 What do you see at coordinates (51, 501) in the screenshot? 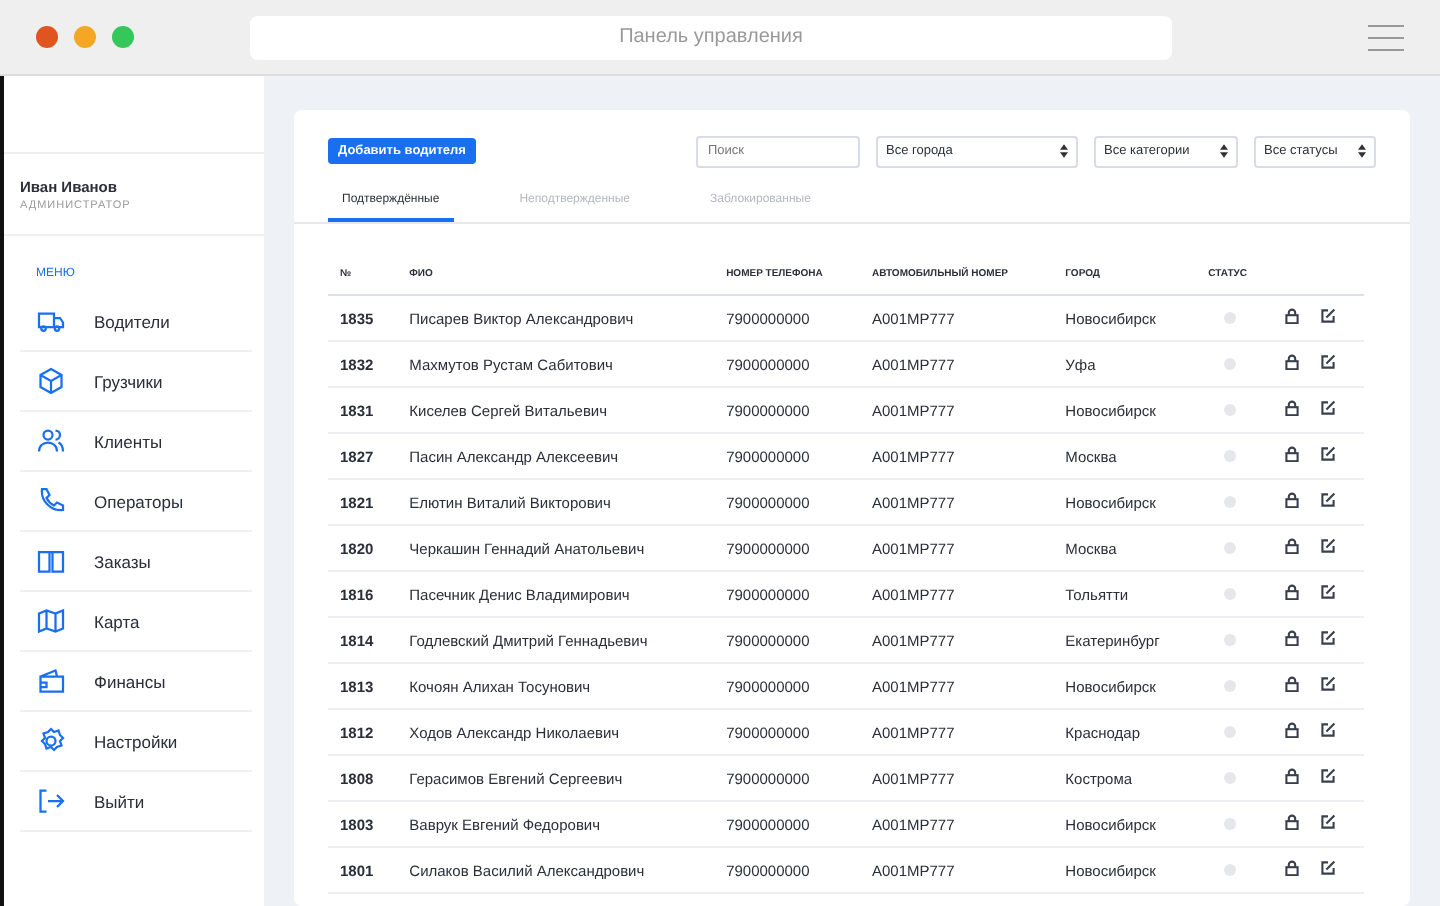
I see `phone-icon` at bounding box center [51, 501].